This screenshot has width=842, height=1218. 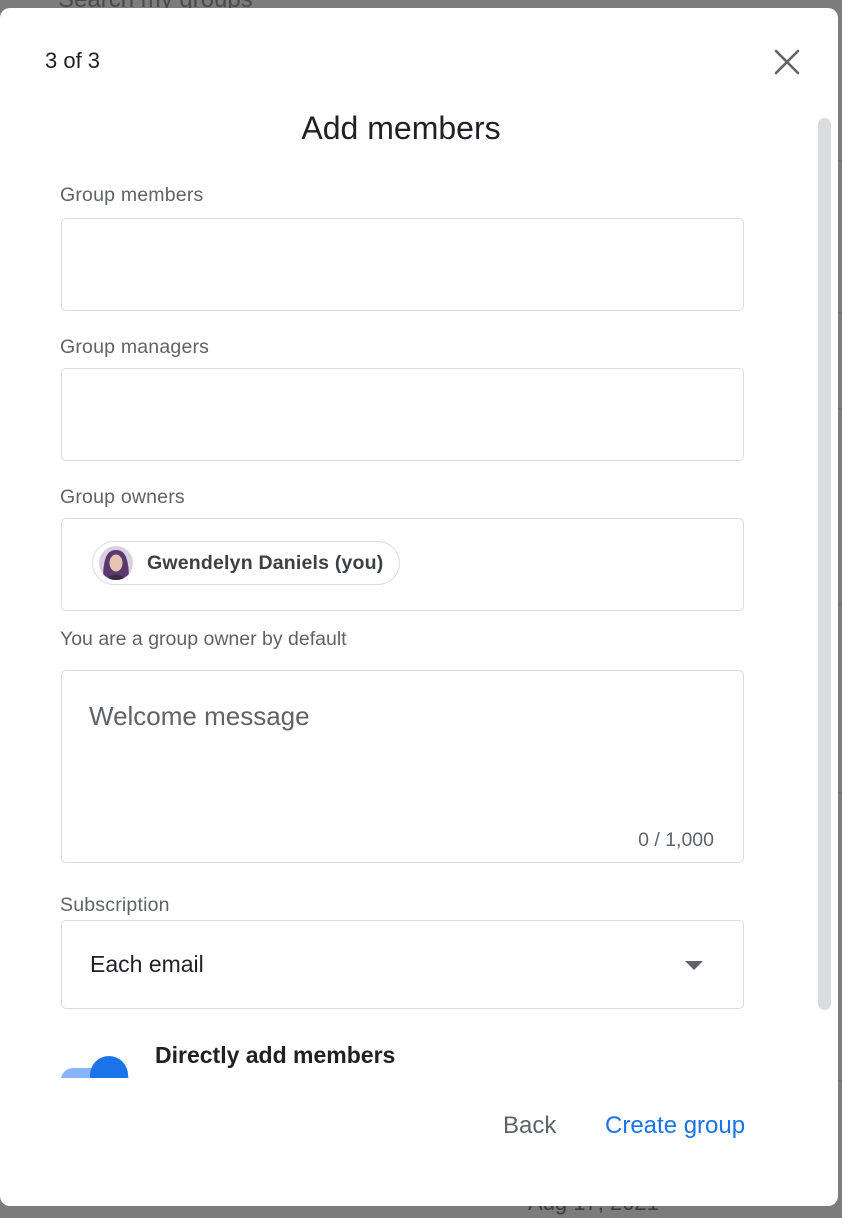 I want to click on subscription-label: Subscription, so click(x=115, y=905).